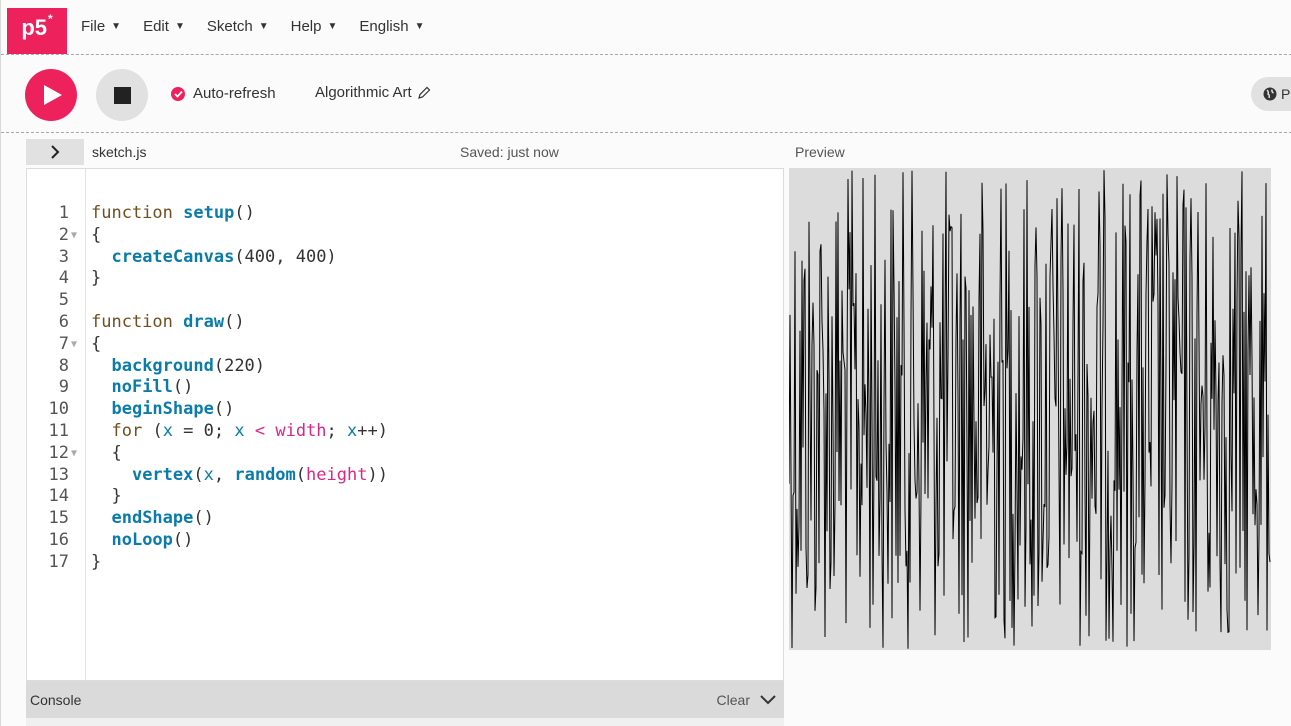 The width and height of the screenshot is (1291, 726). What do you see at coordinates (363, 92) in the screenshot?
I see `project-name-text: Algorithmic Art` at bounding box center [363, 92].